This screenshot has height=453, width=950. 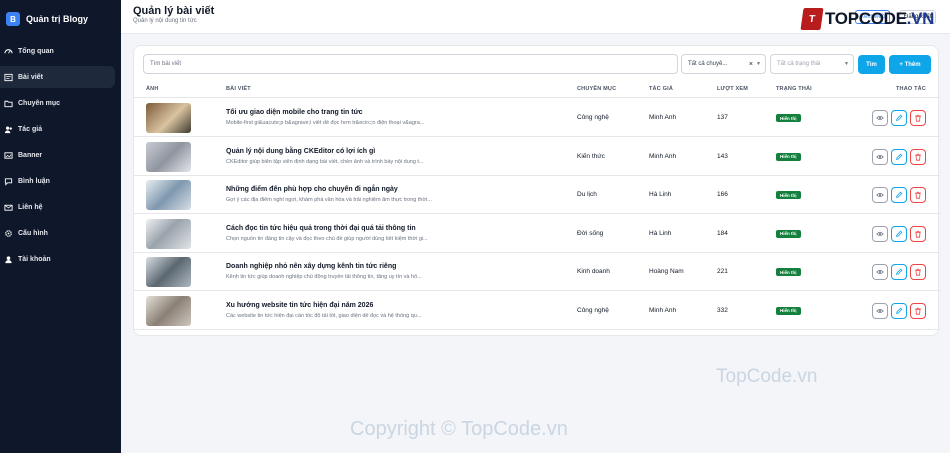 What do you see at coordinates (911, 89) in the screenshot?
I see `column-header-actions: THAO TÁC` at bounding box center [911, 89].